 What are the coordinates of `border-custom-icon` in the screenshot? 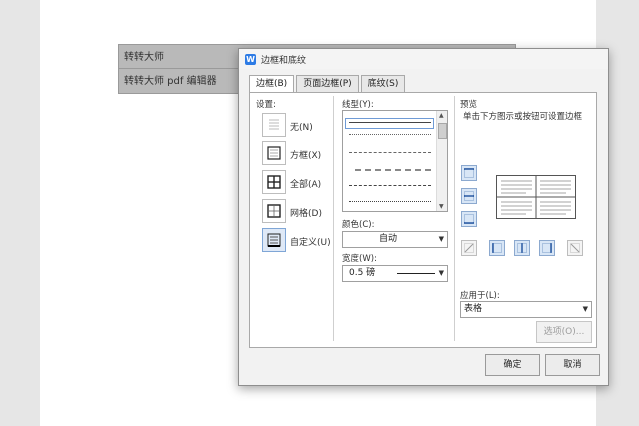 It's located at (274, 240).